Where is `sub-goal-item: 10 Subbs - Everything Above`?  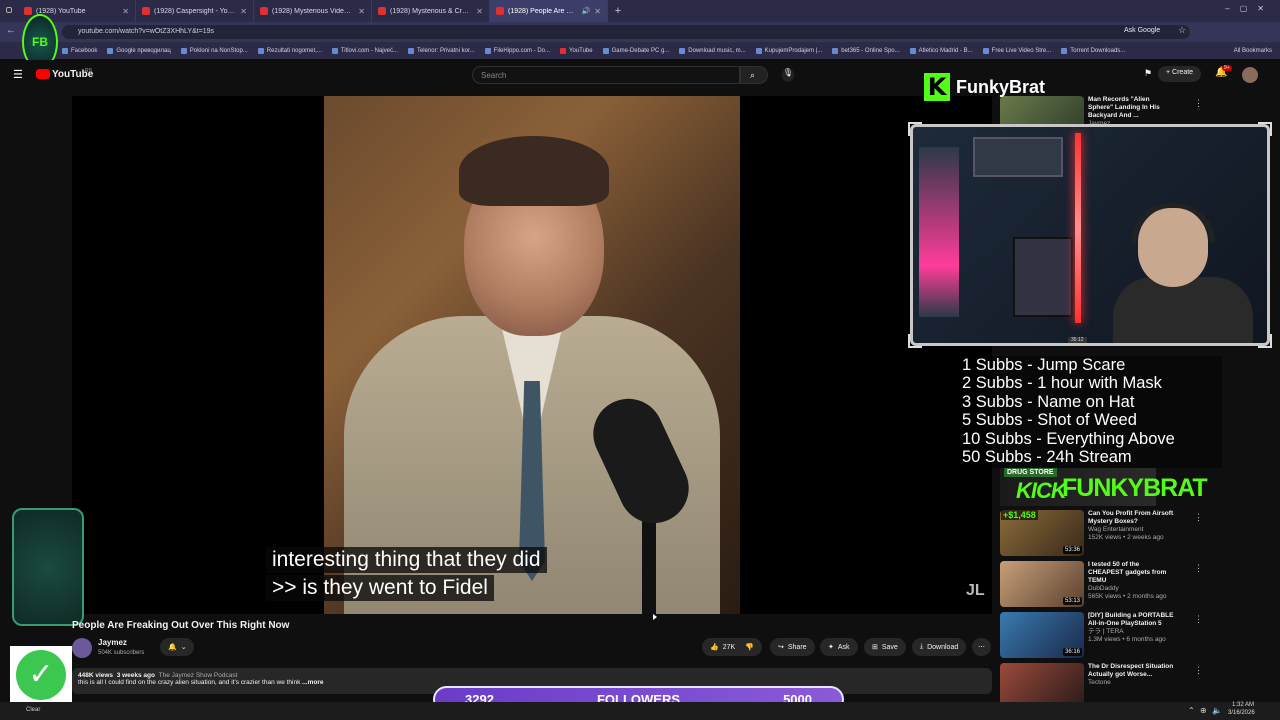 sub-goal-item: 10 Subbs - Everything Above is located at coordinates (1068, 438).